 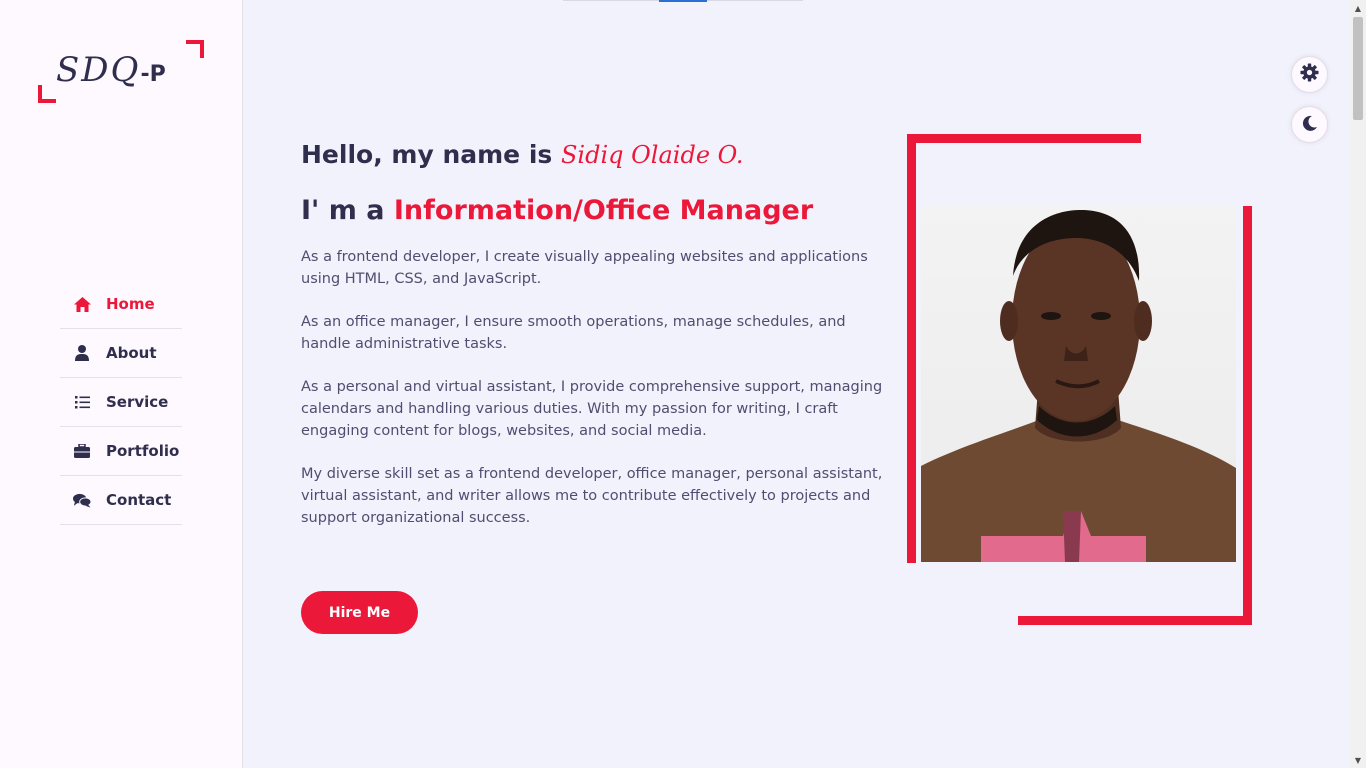 I want to click on nav-item-home: Home, so click(x=121, y=304).